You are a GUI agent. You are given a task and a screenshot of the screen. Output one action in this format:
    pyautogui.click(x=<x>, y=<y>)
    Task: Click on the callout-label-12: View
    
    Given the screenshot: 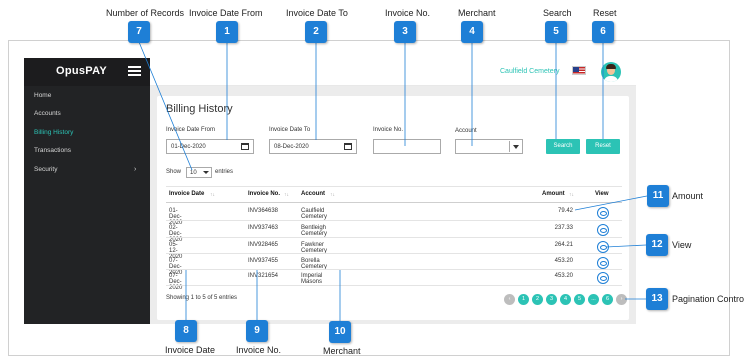 What is the action you would take?
    pyautogui.click(x=682, y=245)
    